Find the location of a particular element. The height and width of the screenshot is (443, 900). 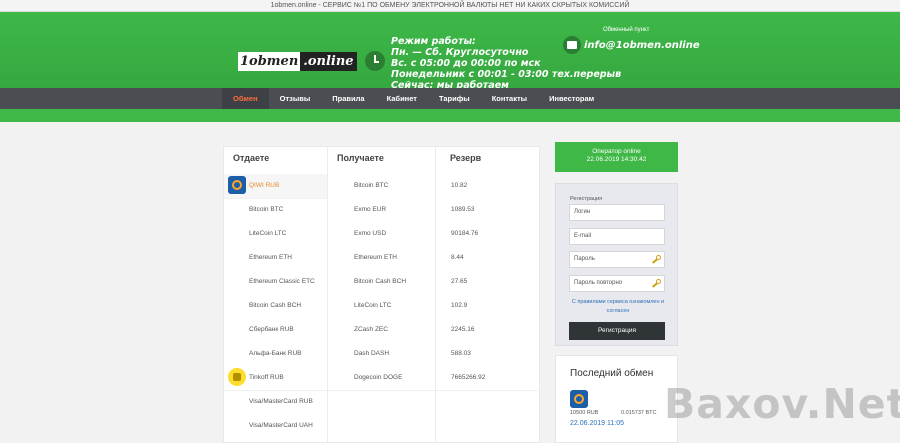

receive-item-label: Dash DASH is located at coordinates (372, 353).